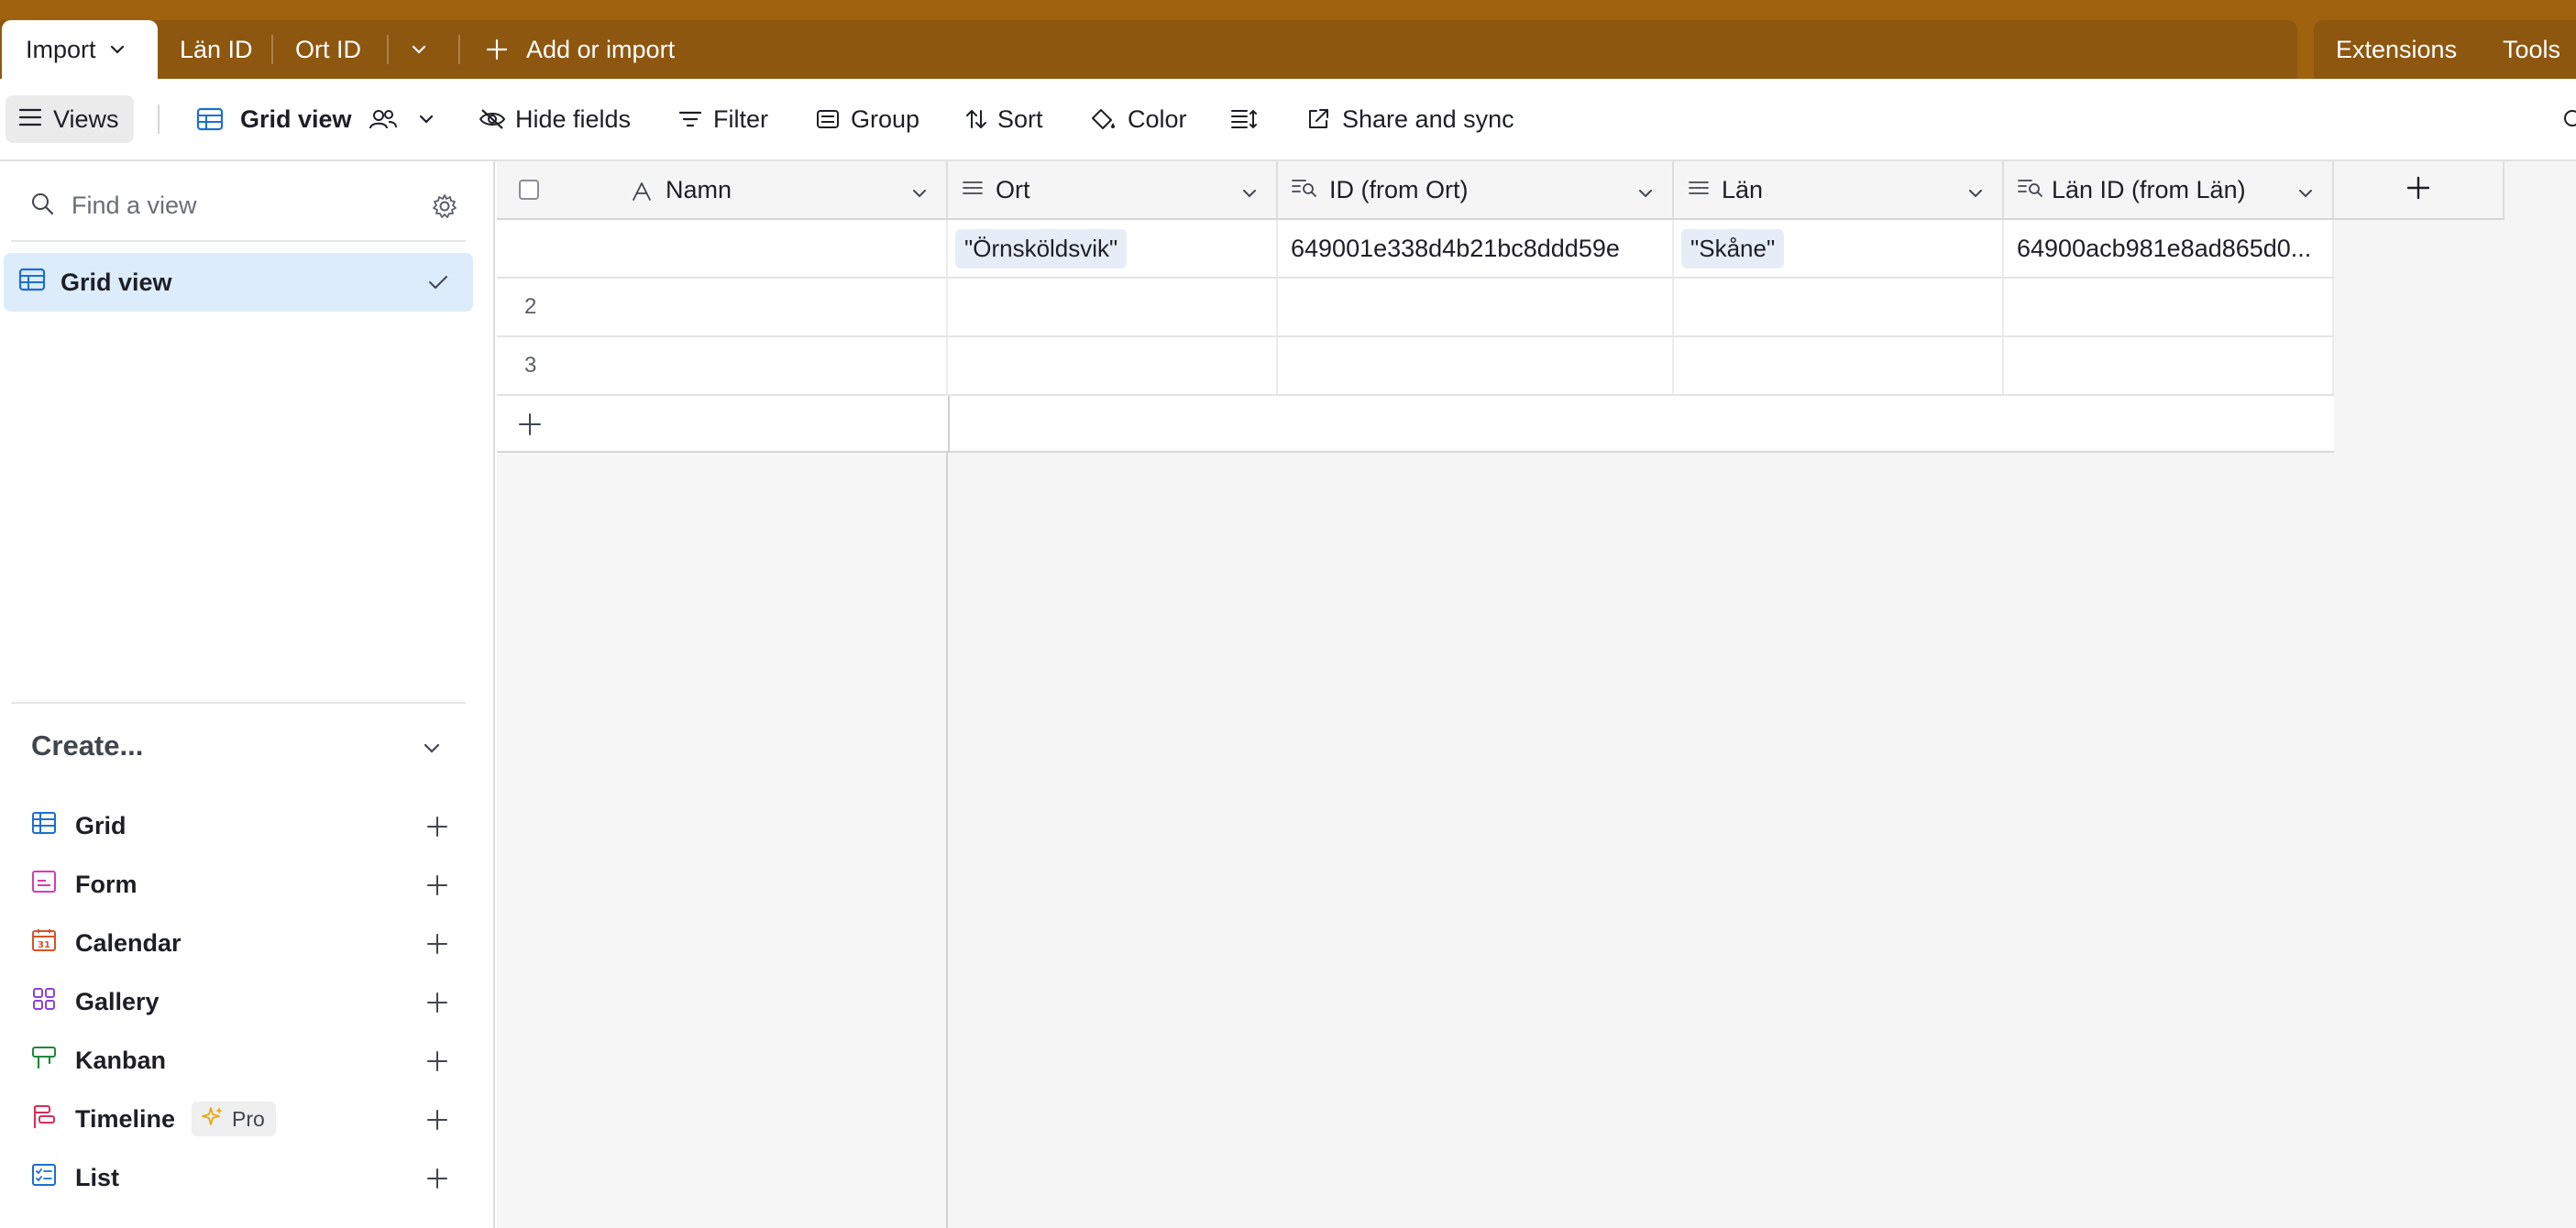 This screenshot has height=1228, width=2576. What do you see at coordinates (2532, 50) in the screenshot?
I see `tools-button: Tools` at bounding box center [2532, 50].